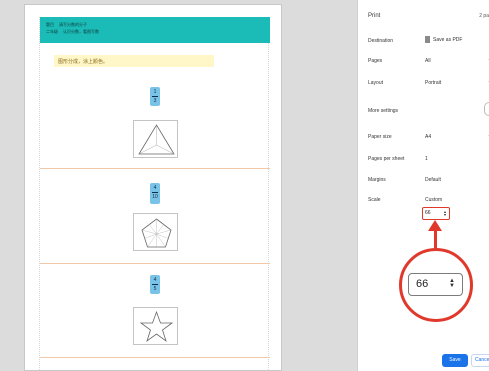 The width and height of the screenshot is (489, 371). What do you see at coordinates (52, 31) in the screenshot?
I see `header-row2-label: 二年级` at bounding box center [52, 31].